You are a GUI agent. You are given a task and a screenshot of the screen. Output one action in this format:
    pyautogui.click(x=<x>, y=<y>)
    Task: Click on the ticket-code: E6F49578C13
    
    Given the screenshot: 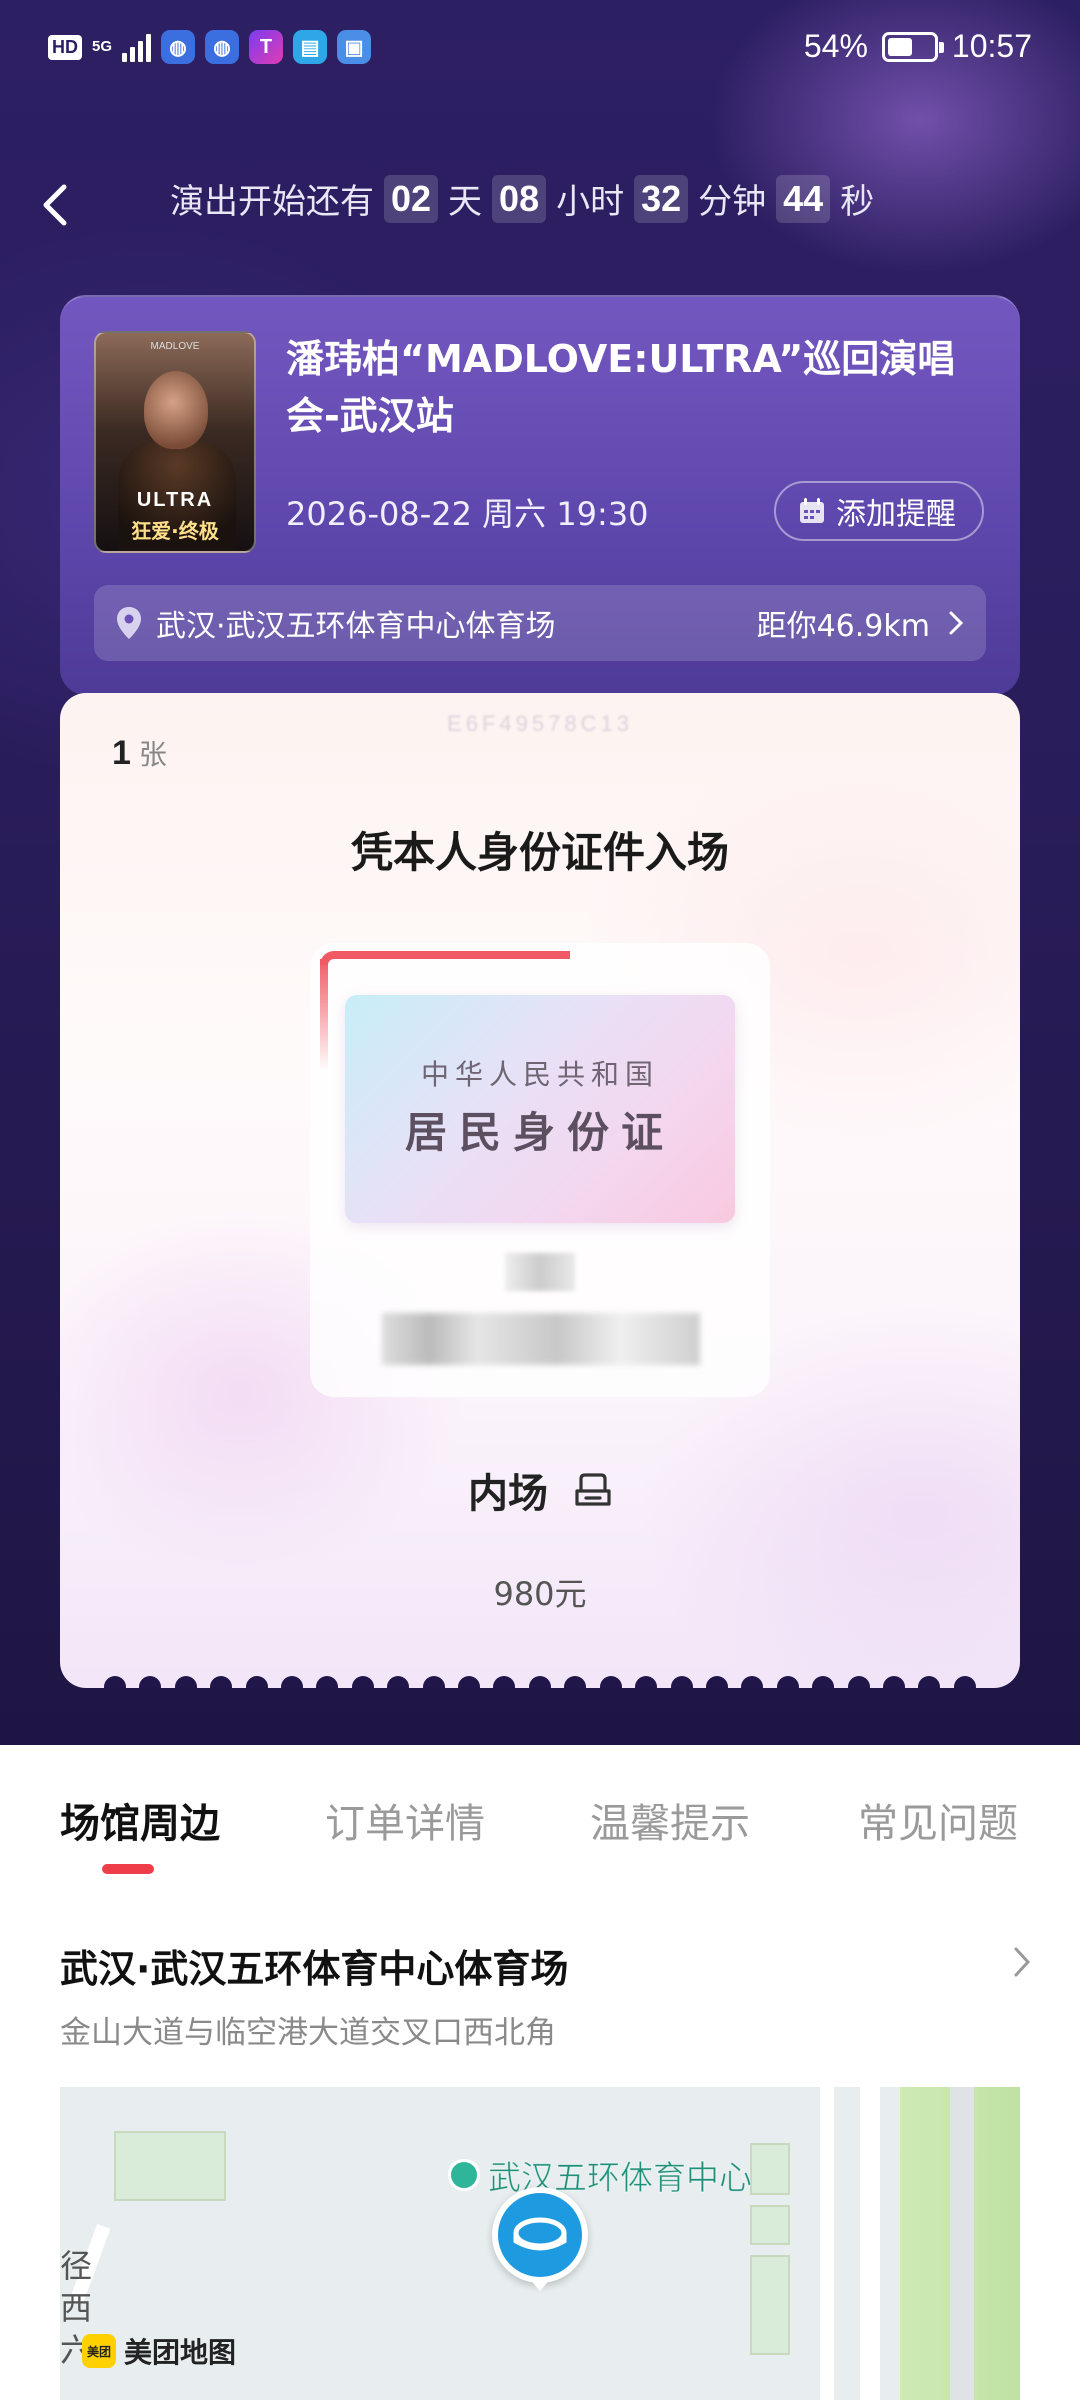 What is the action you would take?
    pyautogui.click(x=540, y=723)
    